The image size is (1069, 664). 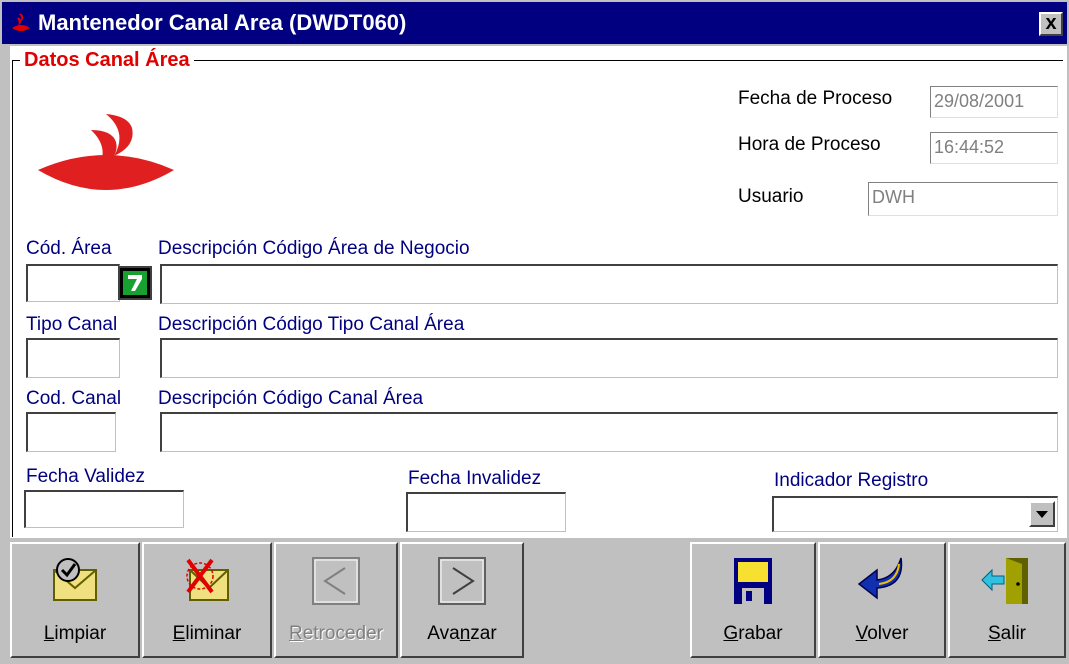 I want to click on salir-button: Salir, so click(x=1007, y=600).